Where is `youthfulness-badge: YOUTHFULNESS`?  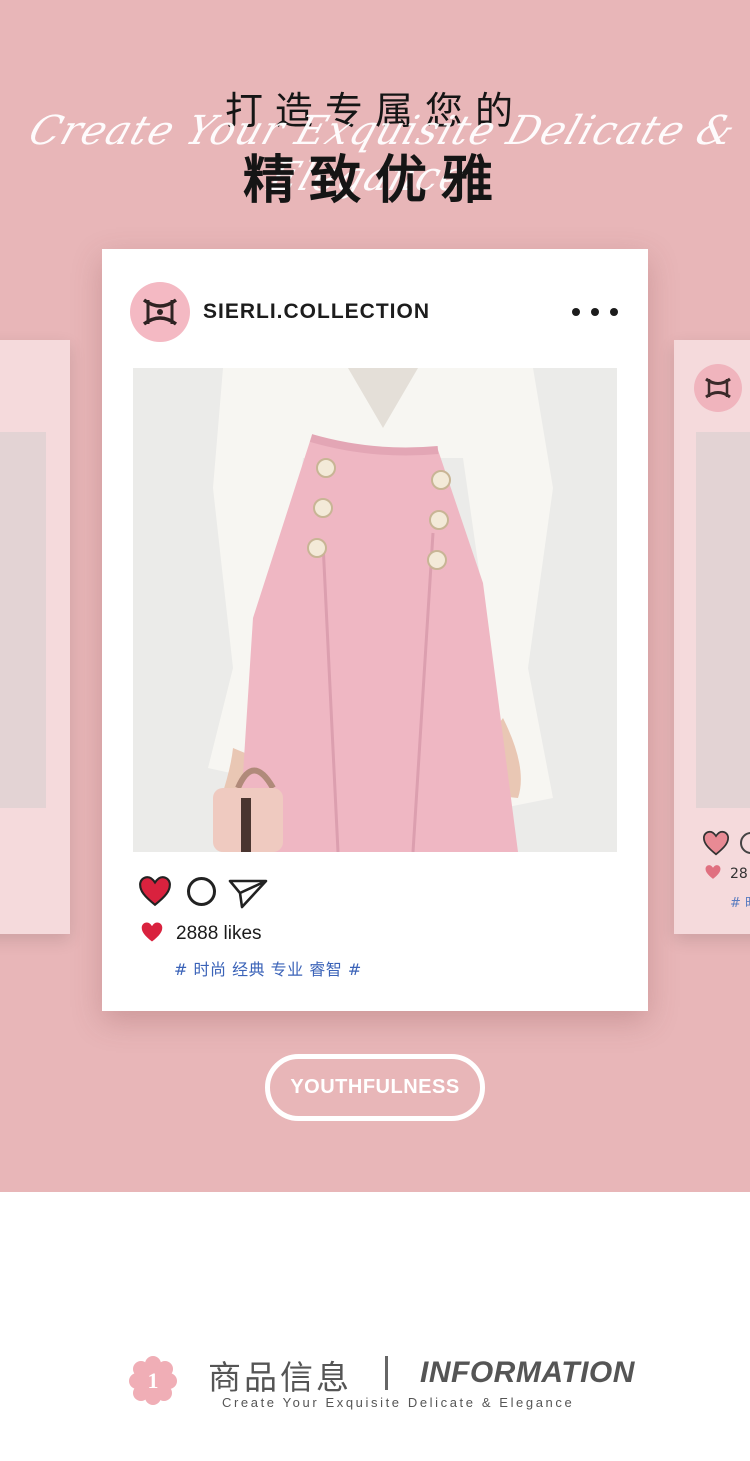
youthfulness-badge: YOUTHFULNESS is located at coordinates (375, 1087).